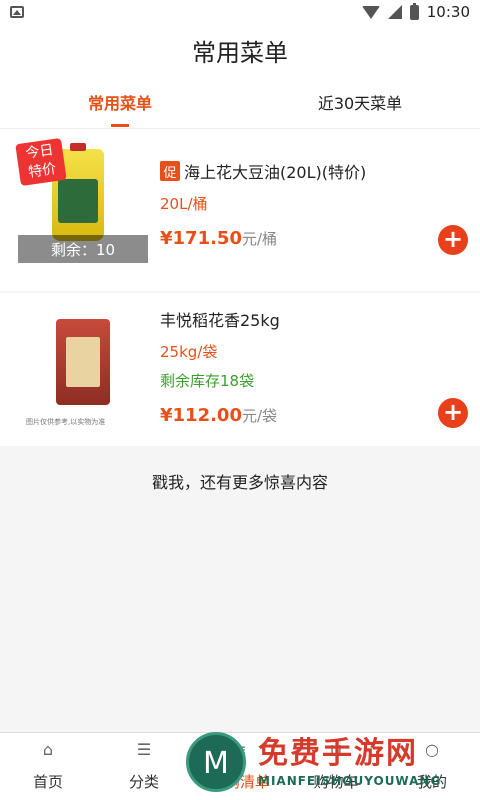  Describe the element at coordinates (143, 782) in the screenshot. I see `nav-label: 分类` at that location.